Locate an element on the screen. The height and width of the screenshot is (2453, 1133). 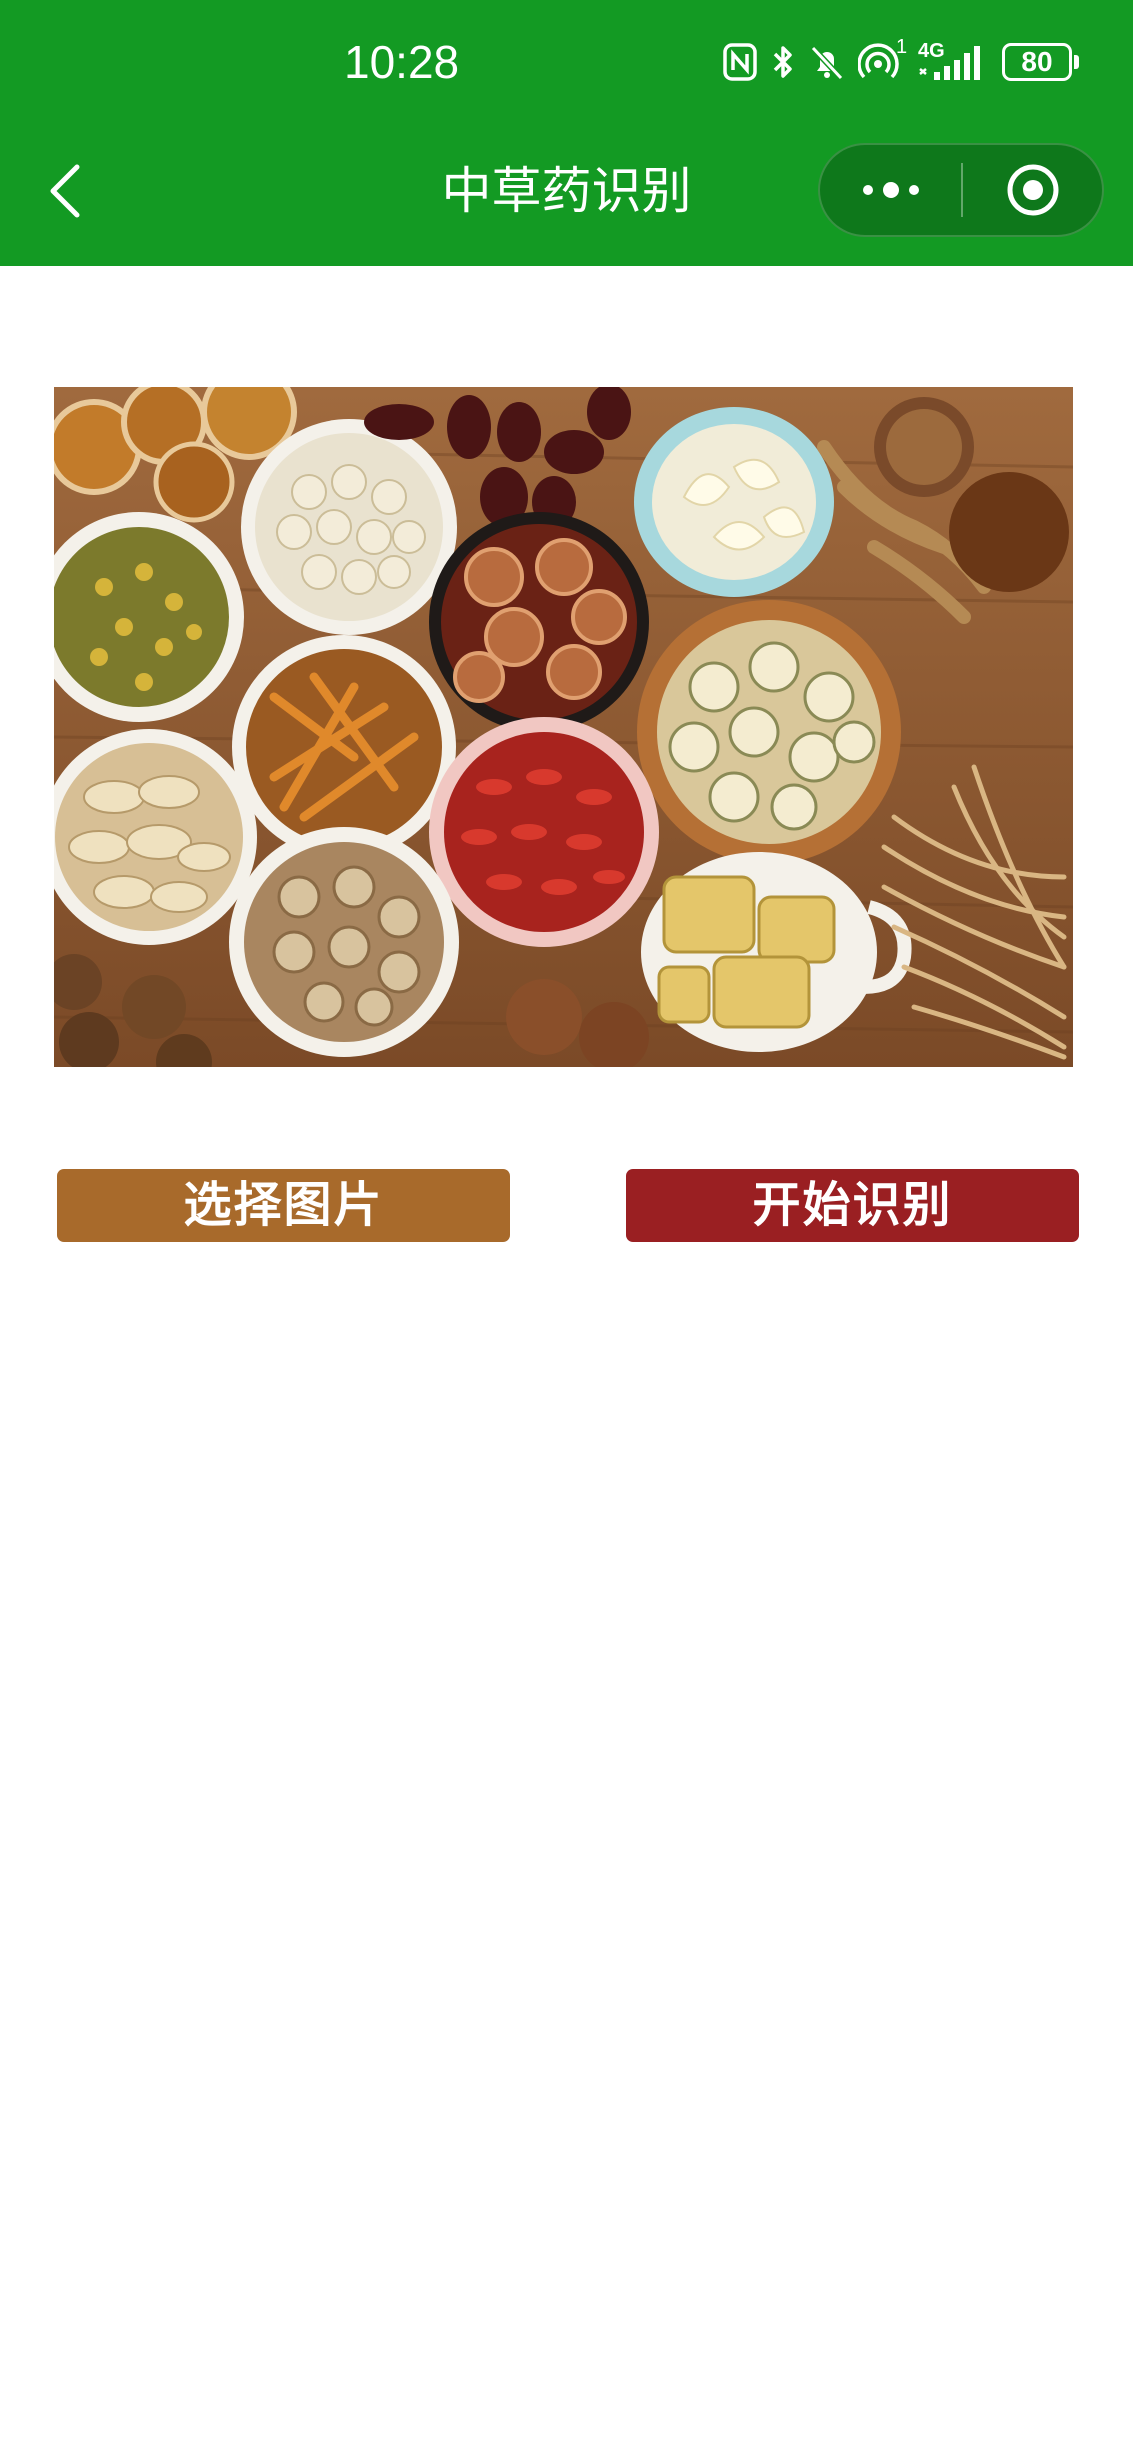
battery-level: 80 is located at coordinates (1037, 61).